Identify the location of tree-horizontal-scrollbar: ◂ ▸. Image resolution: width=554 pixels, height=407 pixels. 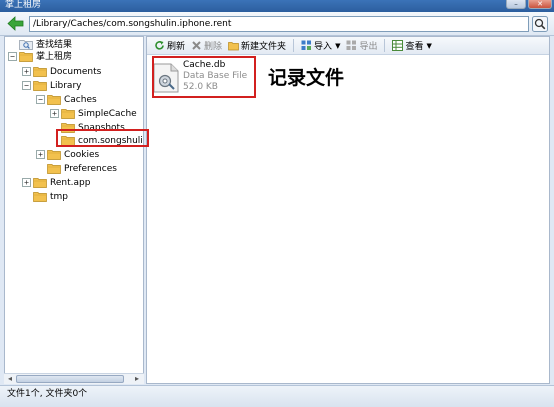
(74, 378).